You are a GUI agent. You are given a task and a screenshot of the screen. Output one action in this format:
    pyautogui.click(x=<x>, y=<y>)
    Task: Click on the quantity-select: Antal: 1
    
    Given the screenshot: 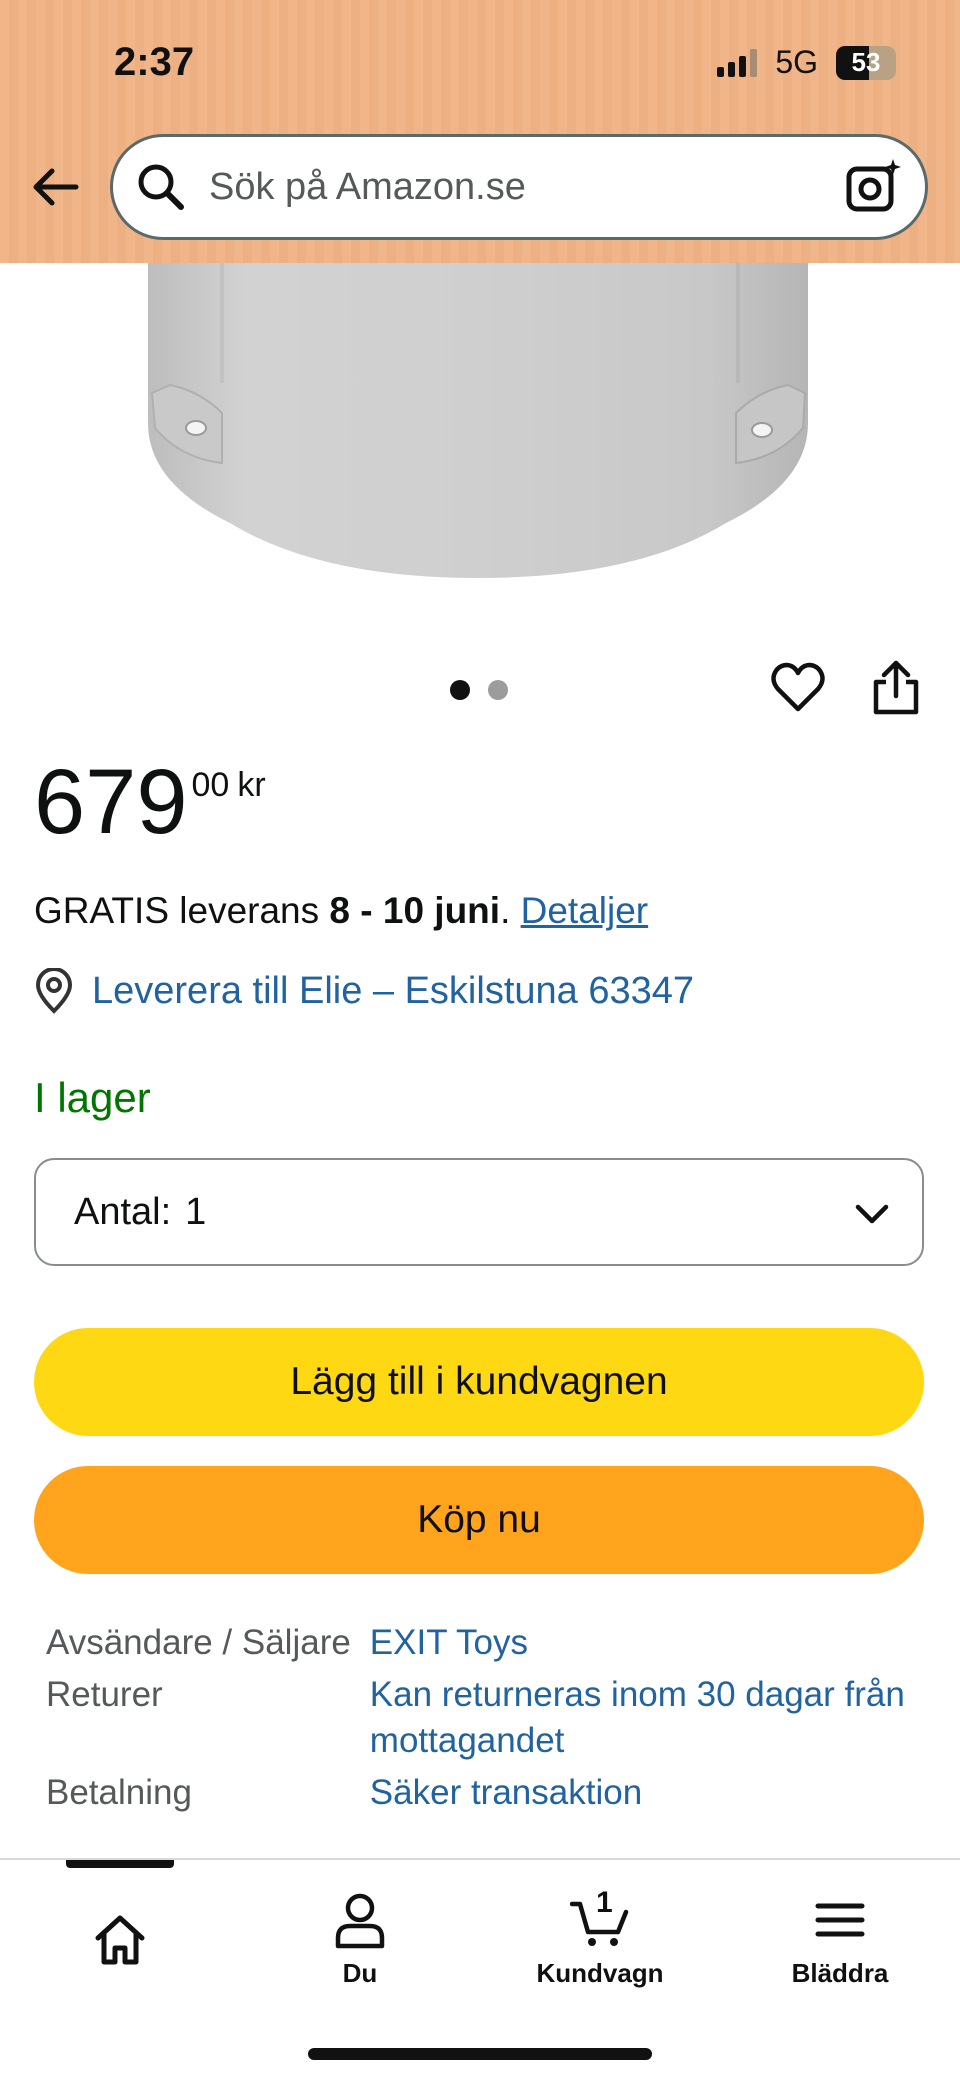 What is the action you would take?
    pyautogui.click(x=479, y=1212)
    